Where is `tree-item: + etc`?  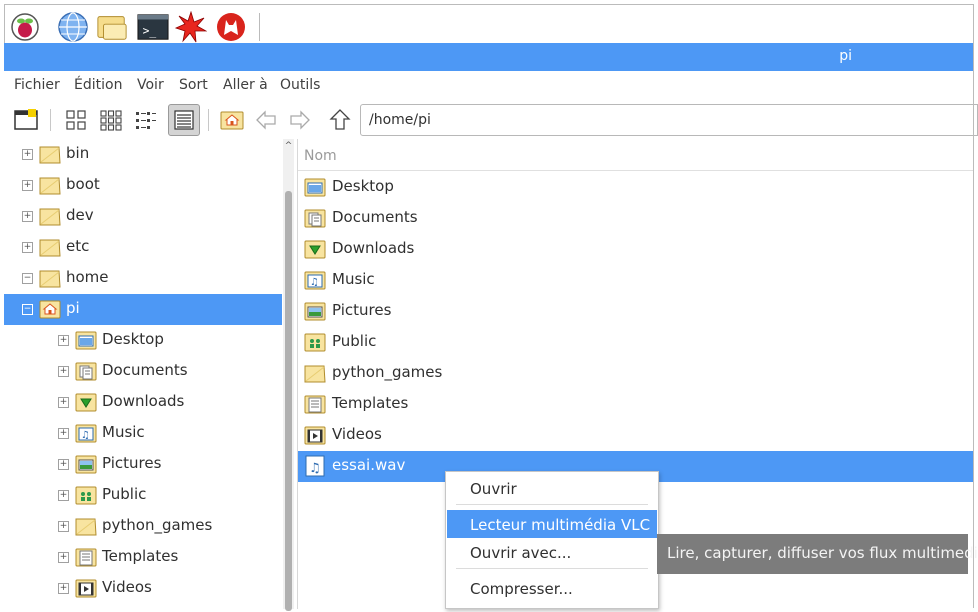
tree-item: + etc is located at coordinates (143, 247).